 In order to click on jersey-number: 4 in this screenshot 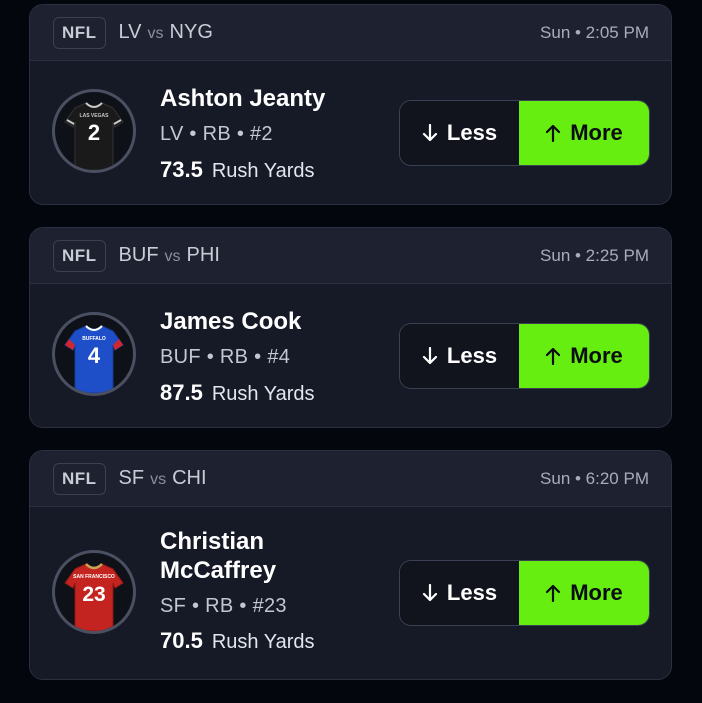, I will do `click(94, 355)`.